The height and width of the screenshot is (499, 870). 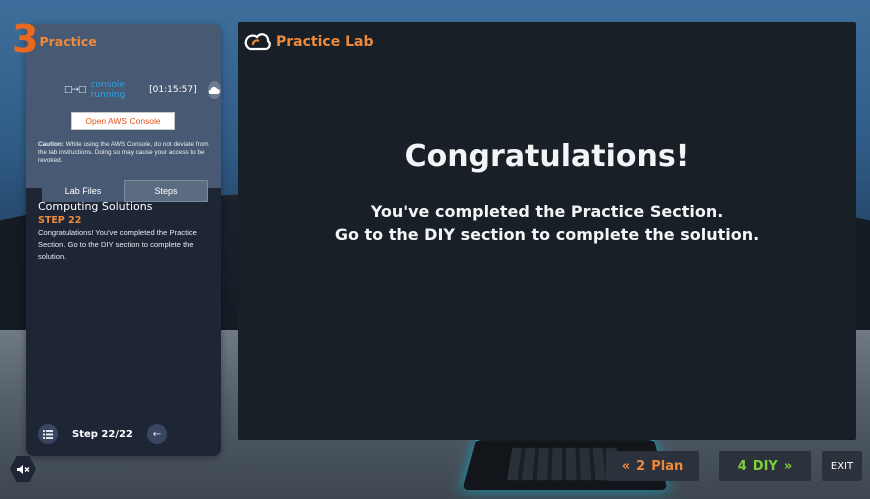 What do you see at coordinates (142, 90) in the screenshot?
I see `console-status-row: □→□ console running [01:15:57]` at bounding box center [142, 90].